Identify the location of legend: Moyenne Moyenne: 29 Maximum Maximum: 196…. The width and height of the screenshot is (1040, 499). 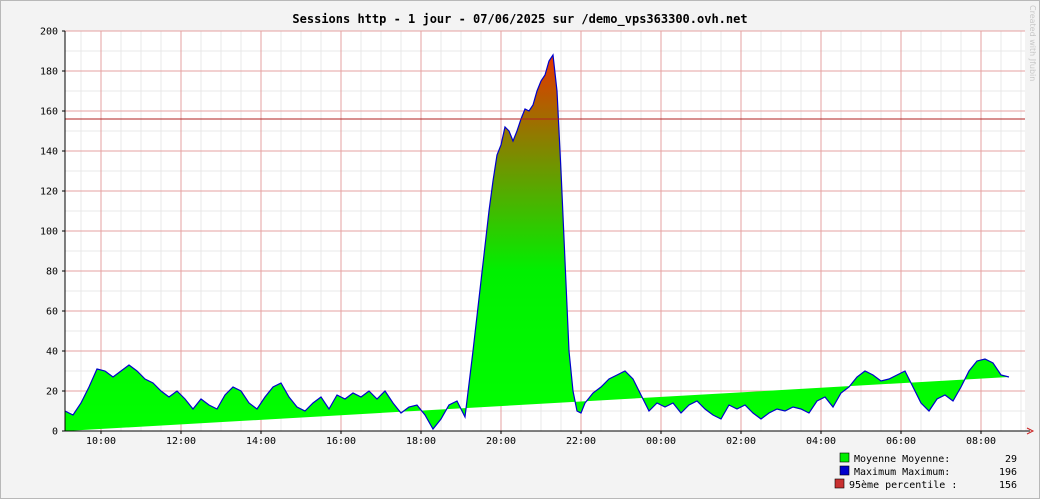
(925, 471).